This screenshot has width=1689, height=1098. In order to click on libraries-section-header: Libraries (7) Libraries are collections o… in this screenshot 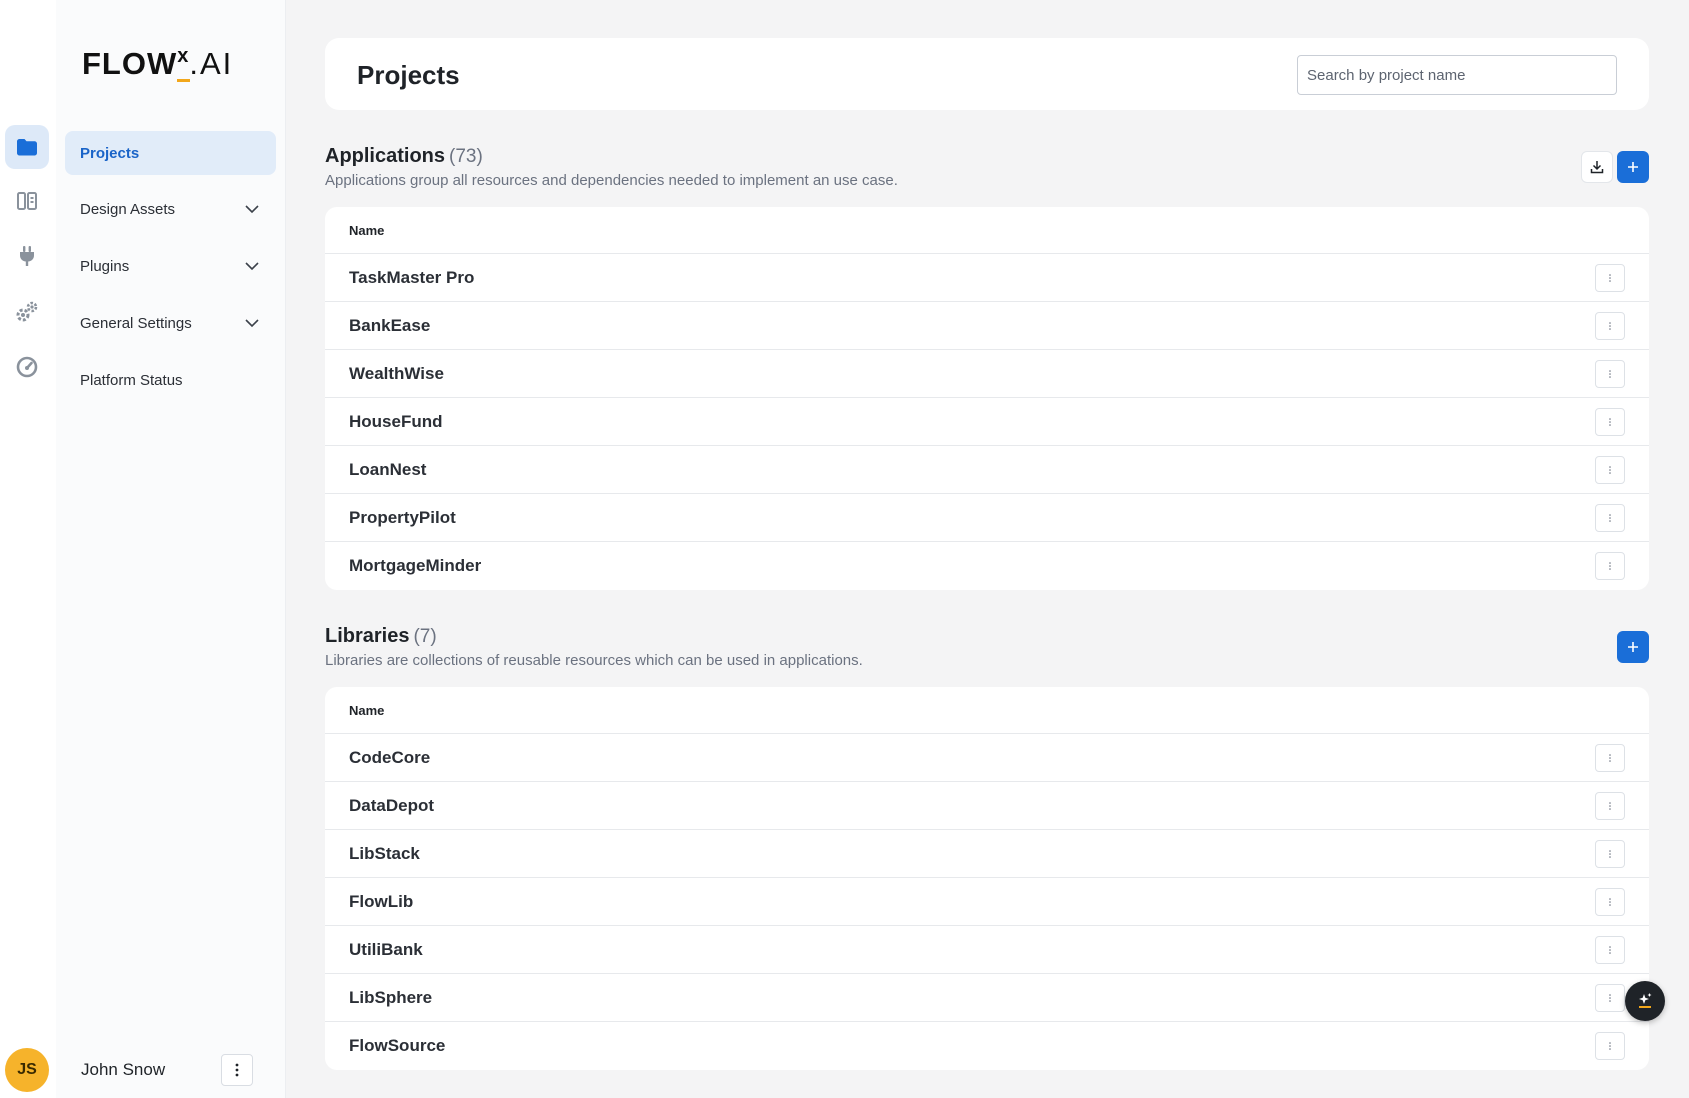, I will do `click(594, 647)`.